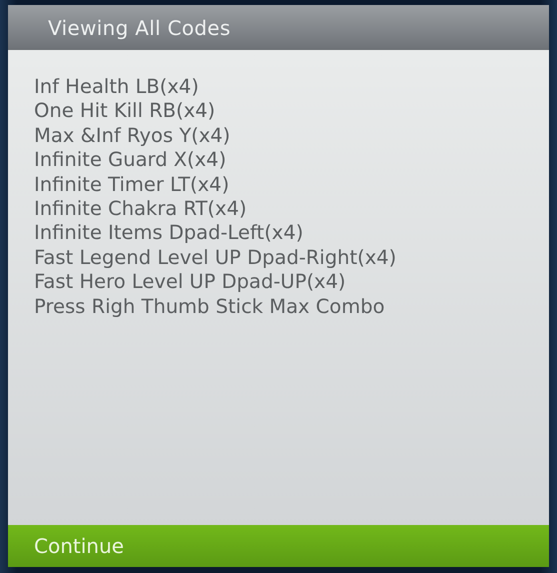 The height and width of the screenshot is (573, 557). I want to click on code-item: Infinite Items Dpad-Left(x4), so click(169, 233).